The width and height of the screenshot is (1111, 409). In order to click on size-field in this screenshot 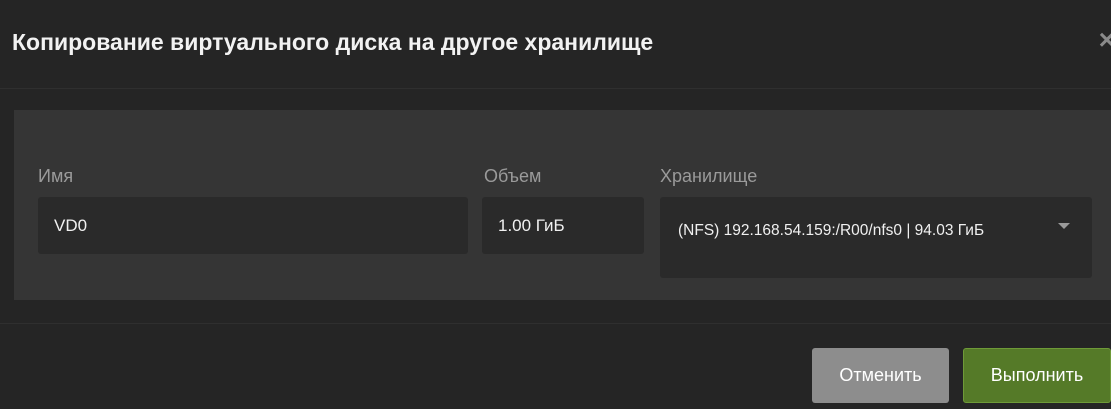, I will do `click(563, 225)`.